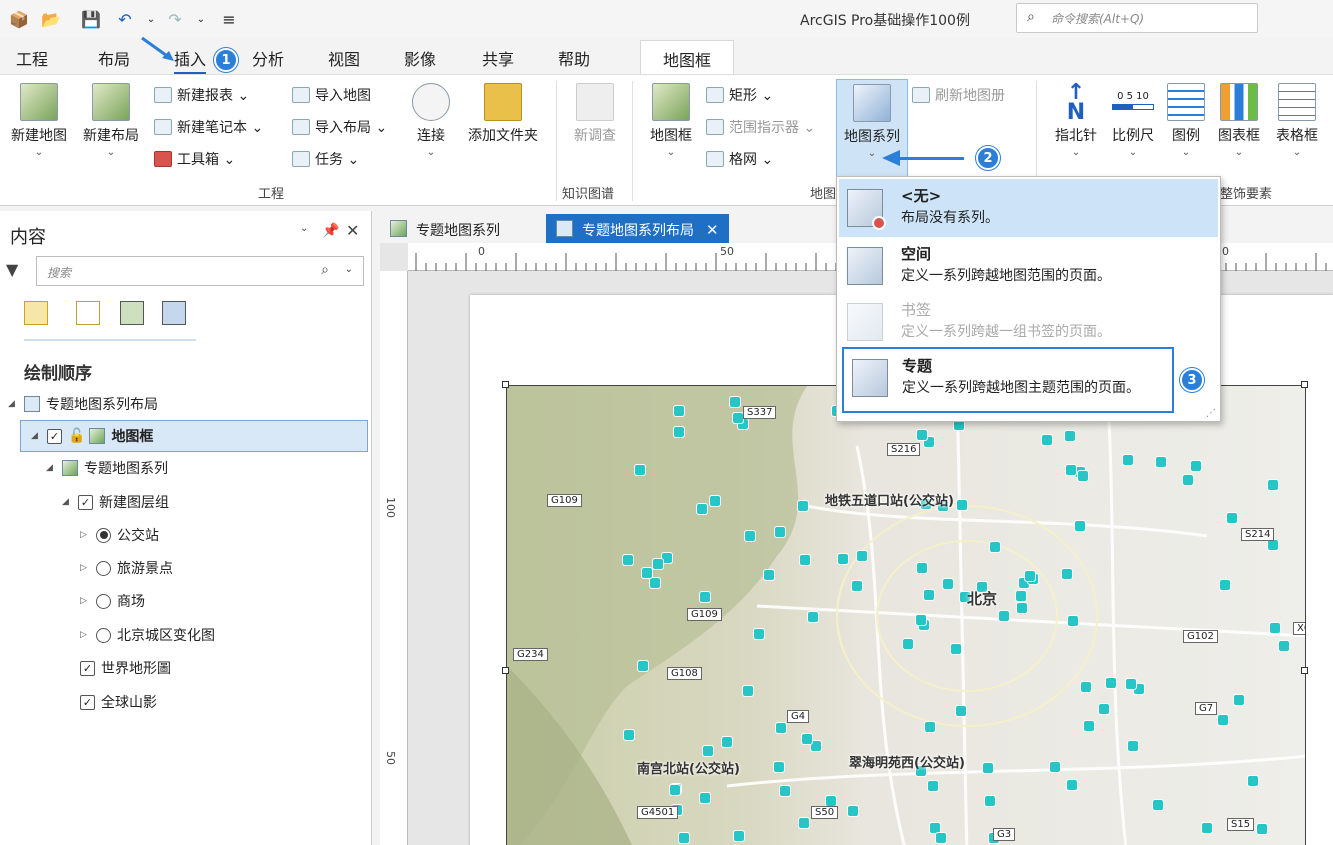 The width and height of the screenshot is (1333, 845). I want to click on new-layout-button: 新建布局 ⌄, so click(111, 120).